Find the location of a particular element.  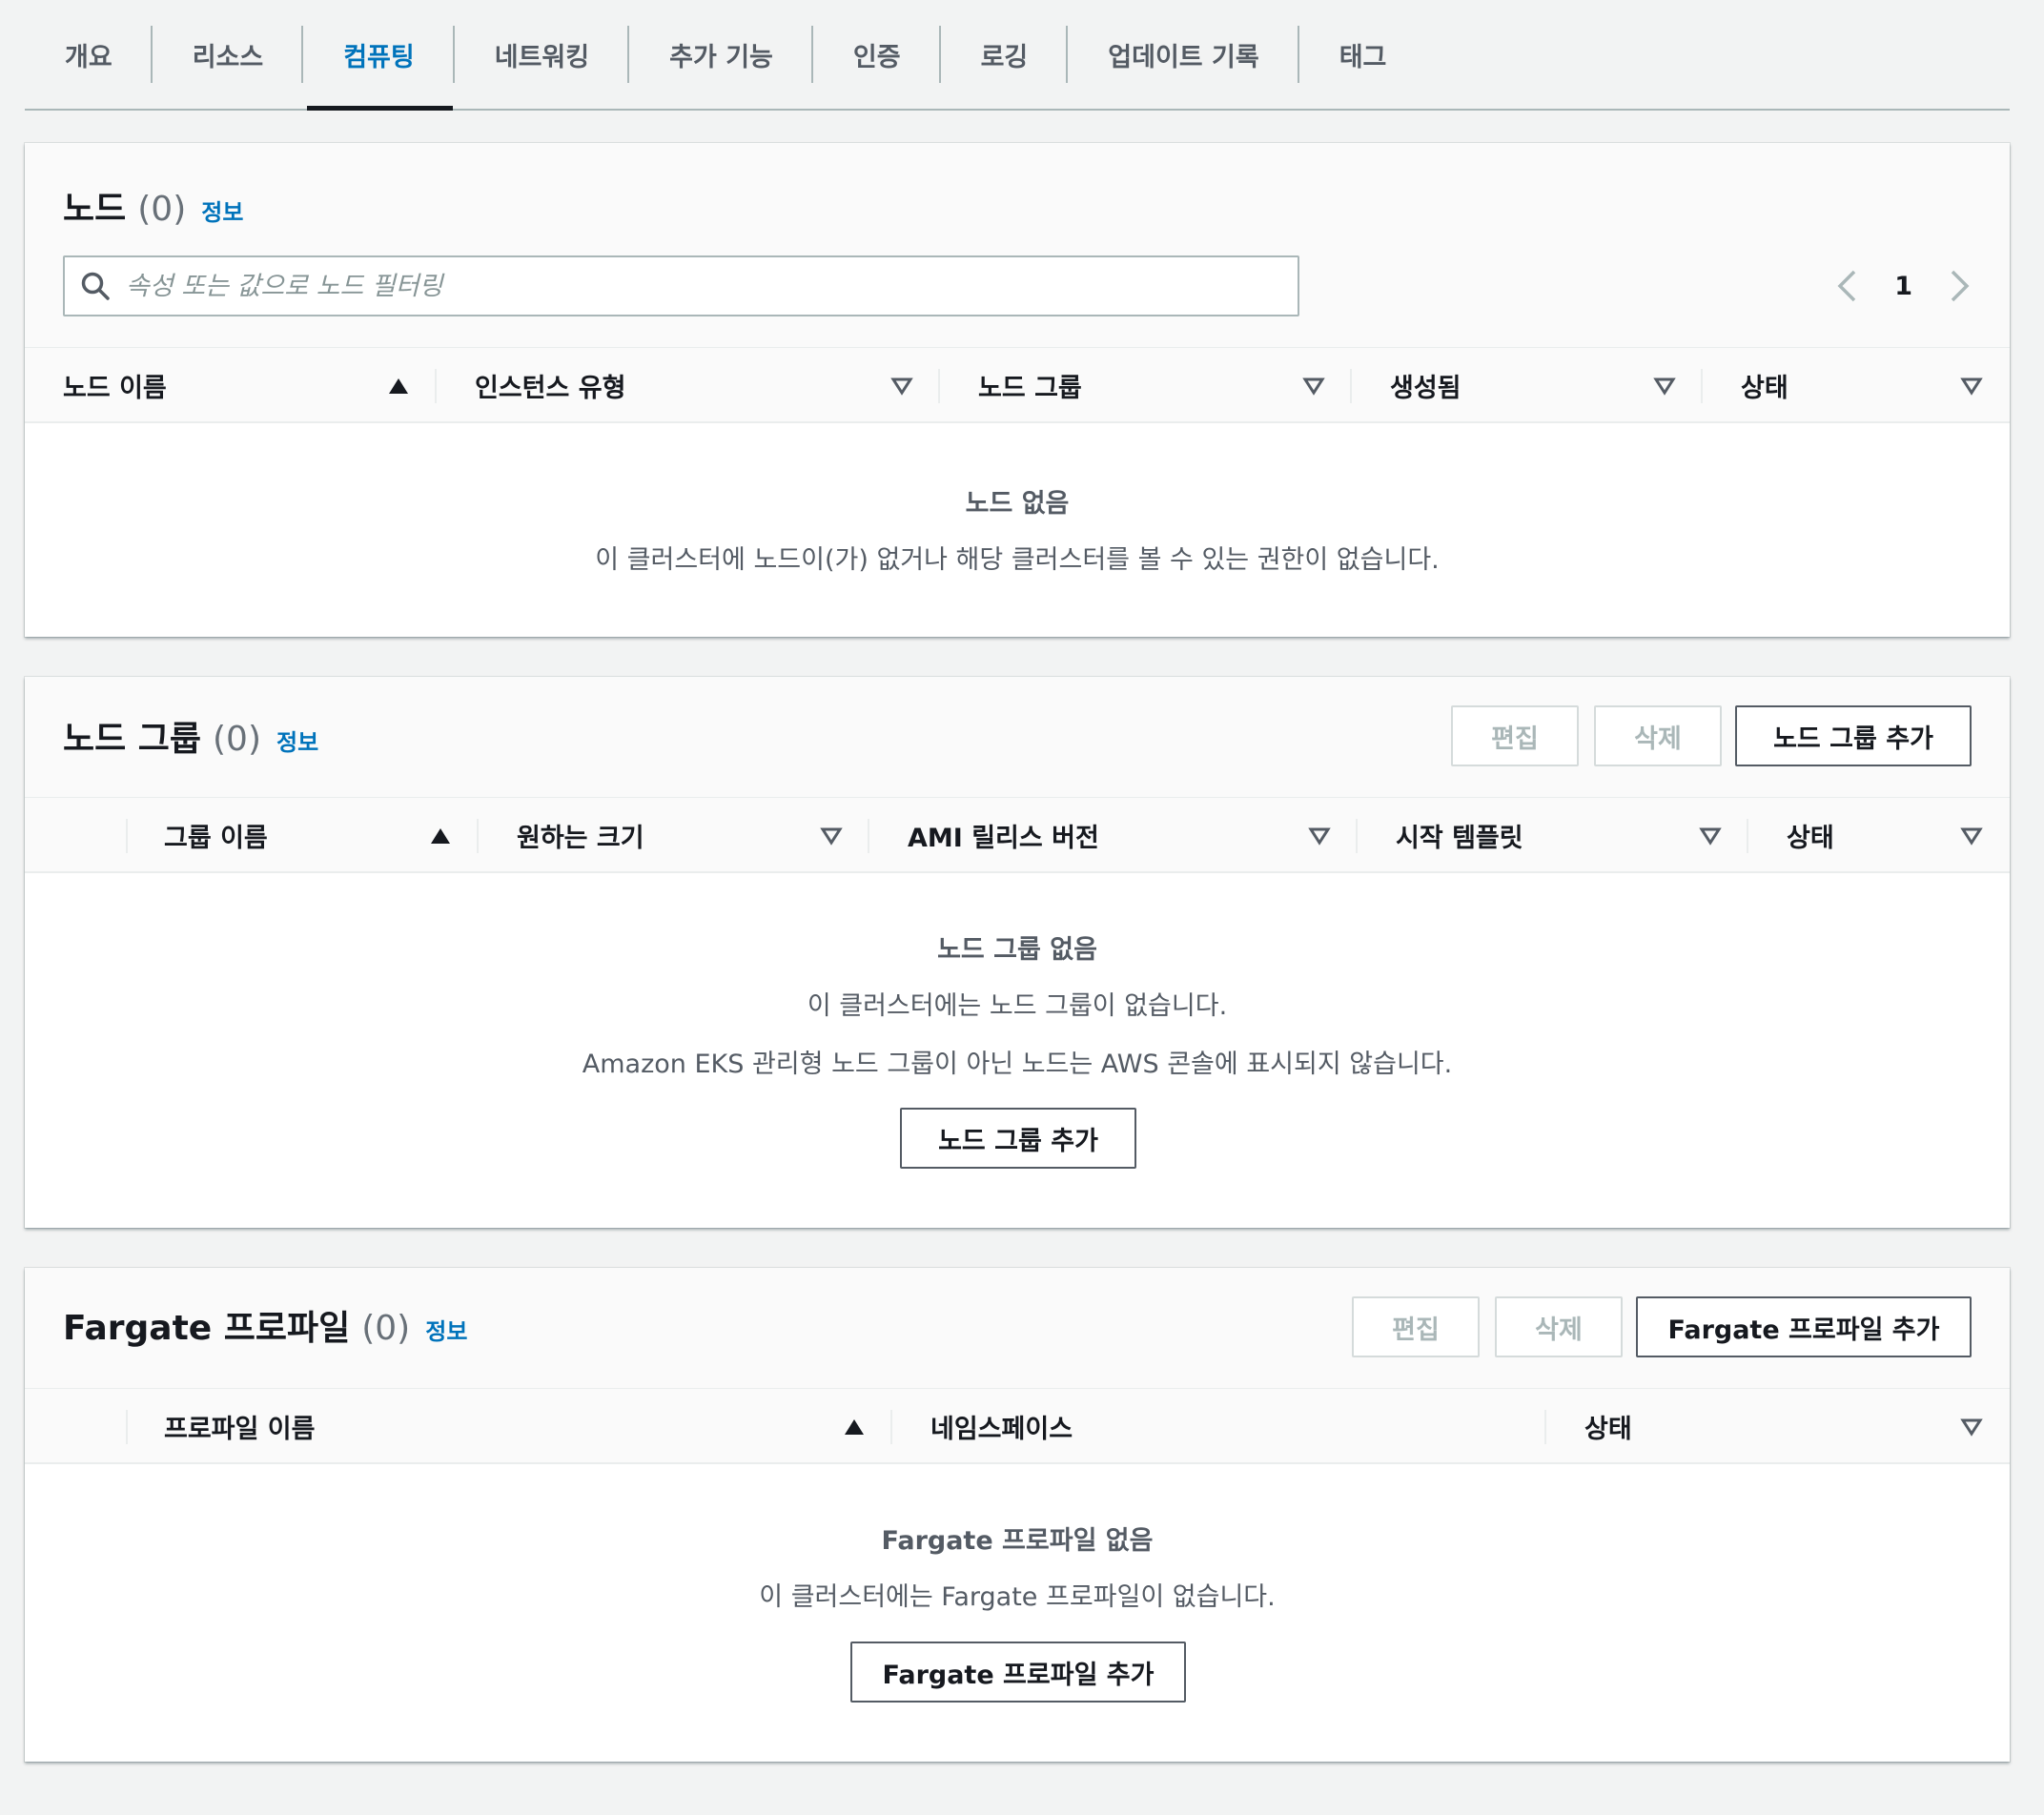

add-node-group-button: 노드 그룹 추가 is located at coordinates (1853, 736).